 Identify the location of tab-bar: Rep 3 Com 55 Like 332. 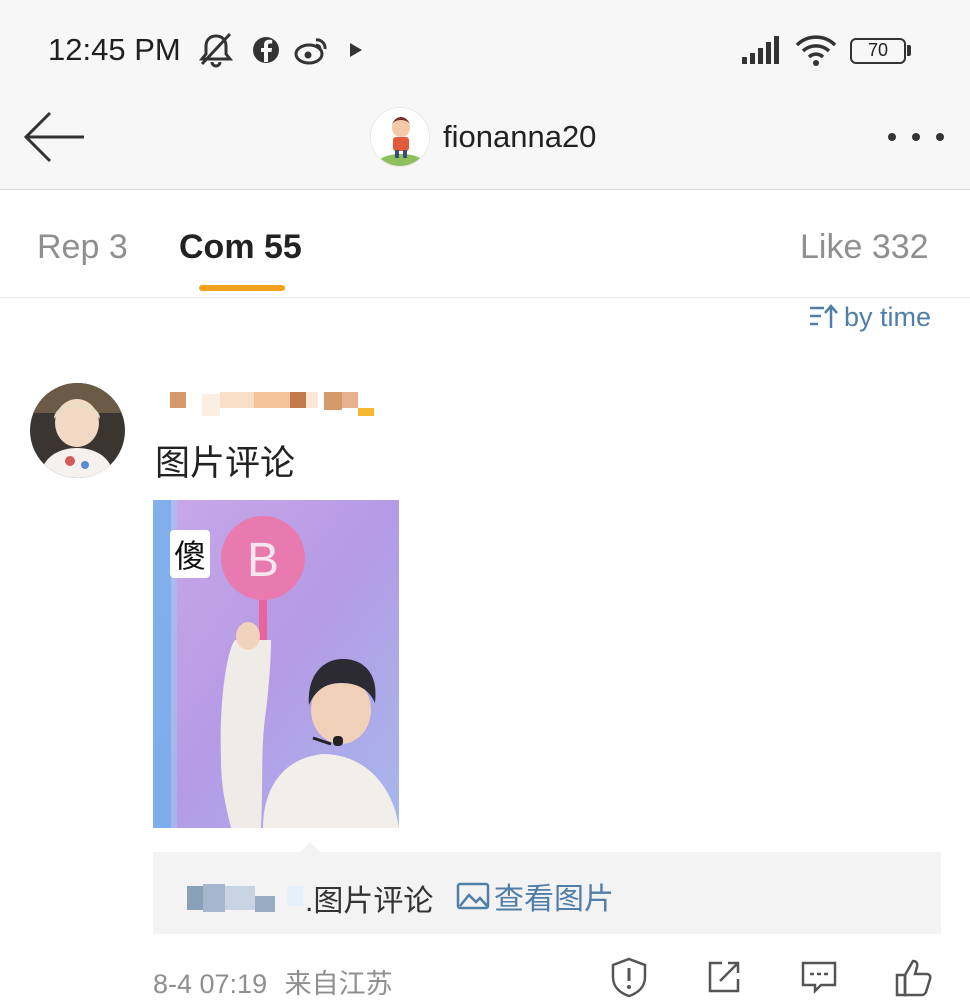
(485, 244).